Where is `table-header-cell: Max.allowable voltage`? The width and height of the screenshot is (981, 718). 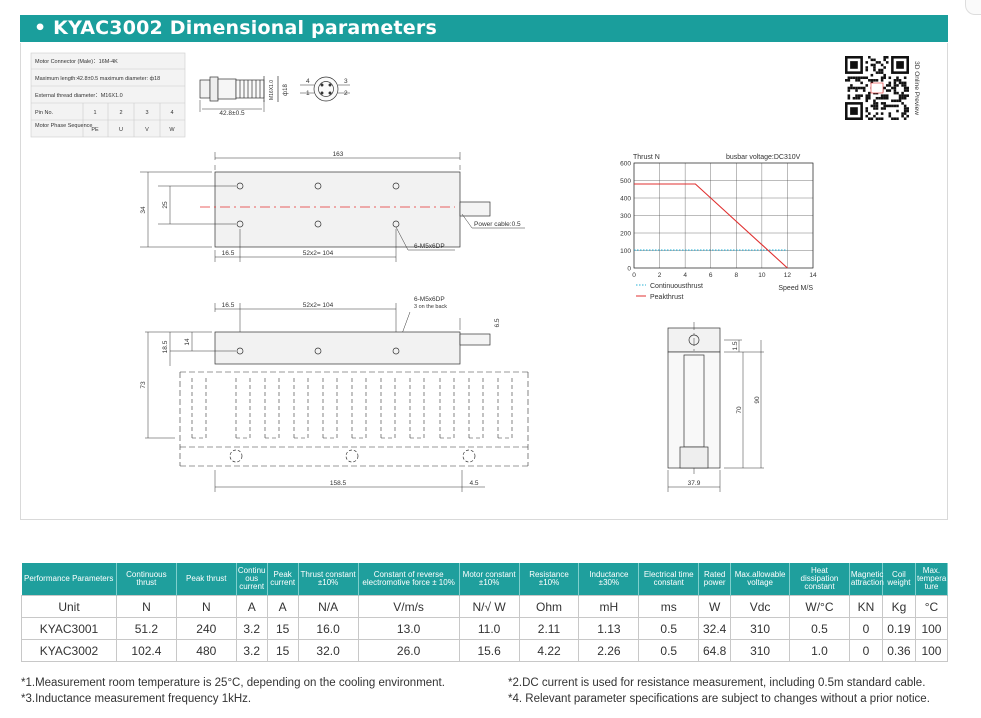
table-header-cell: Max.allowable voltage is located at coordinates (760, 579).